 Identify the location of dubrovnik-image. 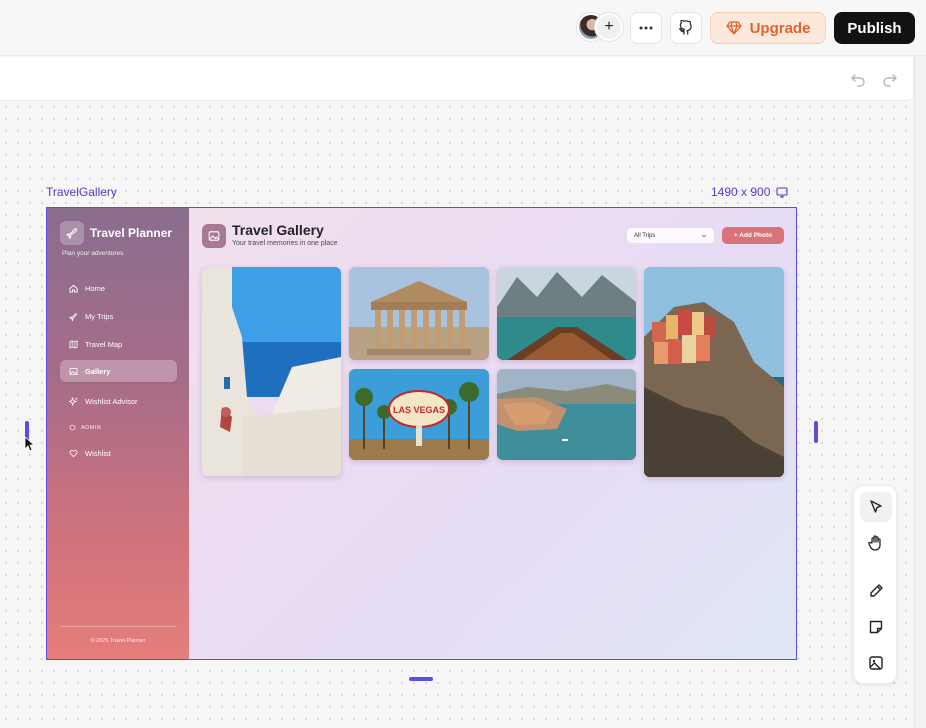
(566, 414).